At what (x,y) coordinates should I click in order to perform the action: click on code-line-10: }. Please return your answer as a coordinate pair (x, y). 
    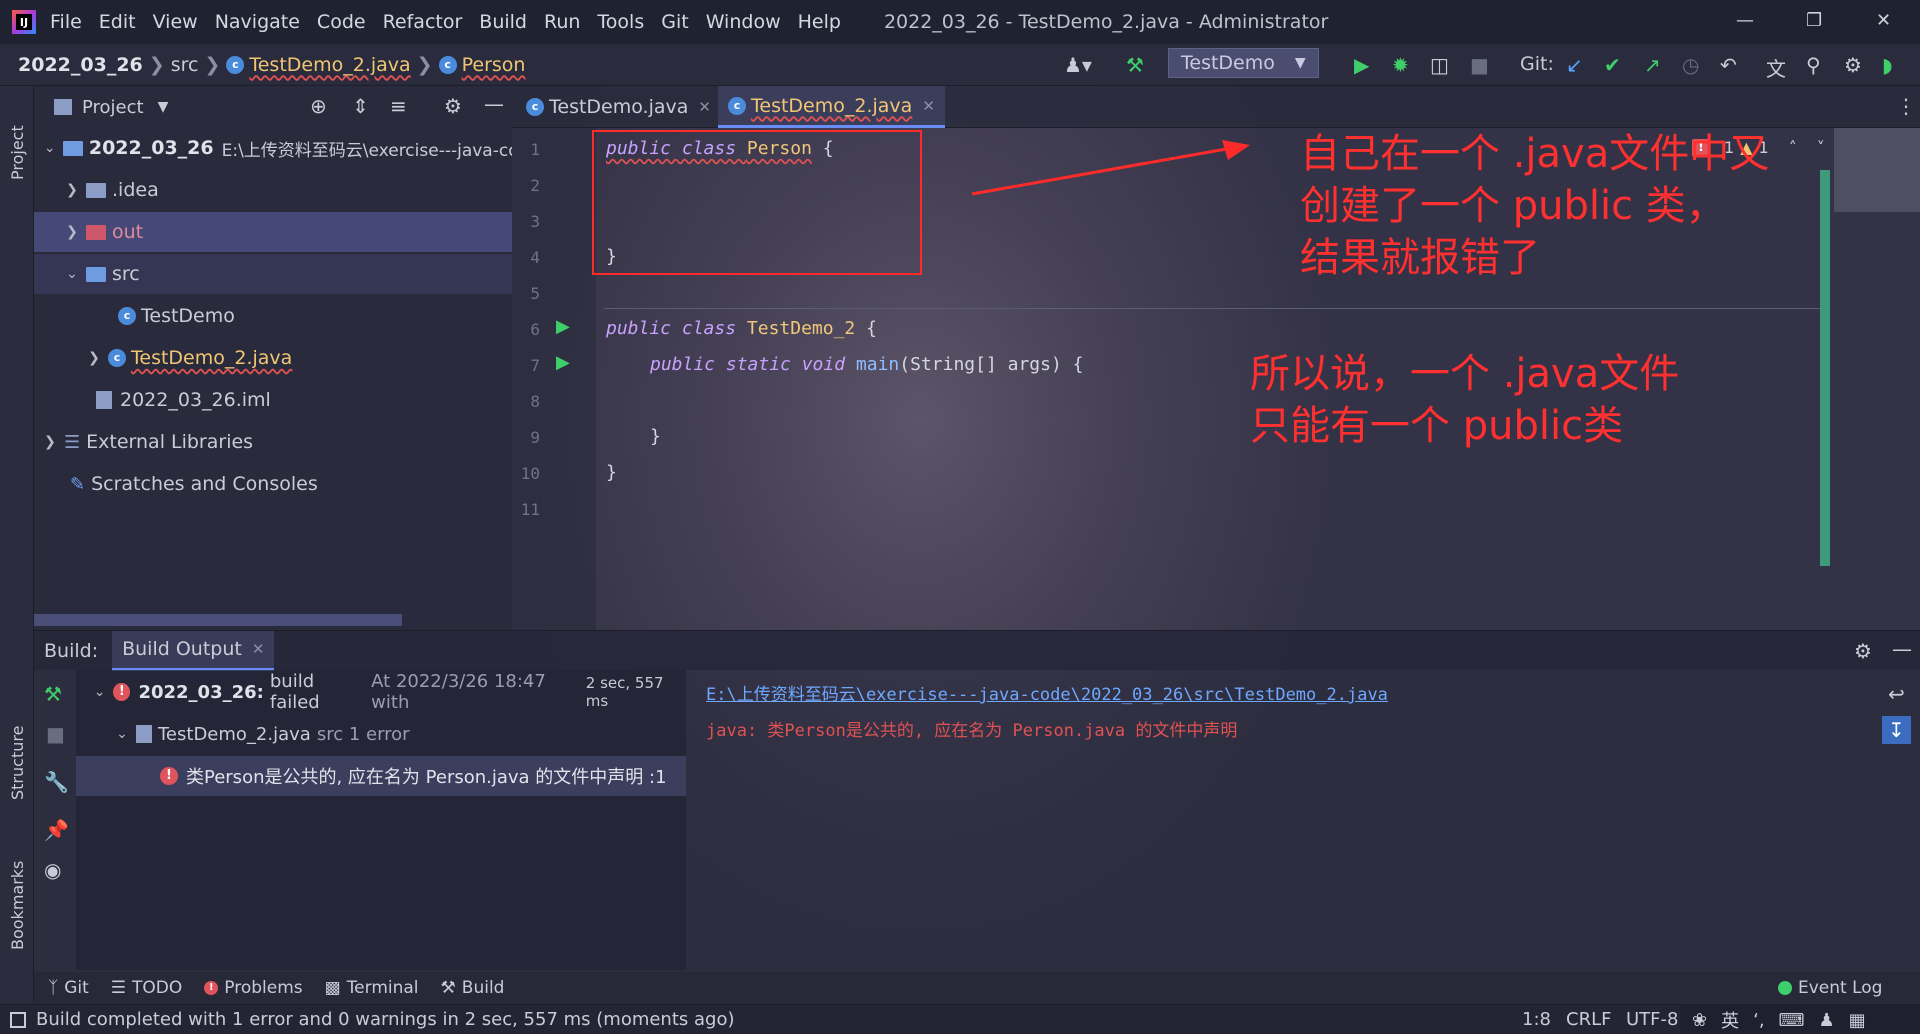
    Looking at the image, I should click on (611, 472).